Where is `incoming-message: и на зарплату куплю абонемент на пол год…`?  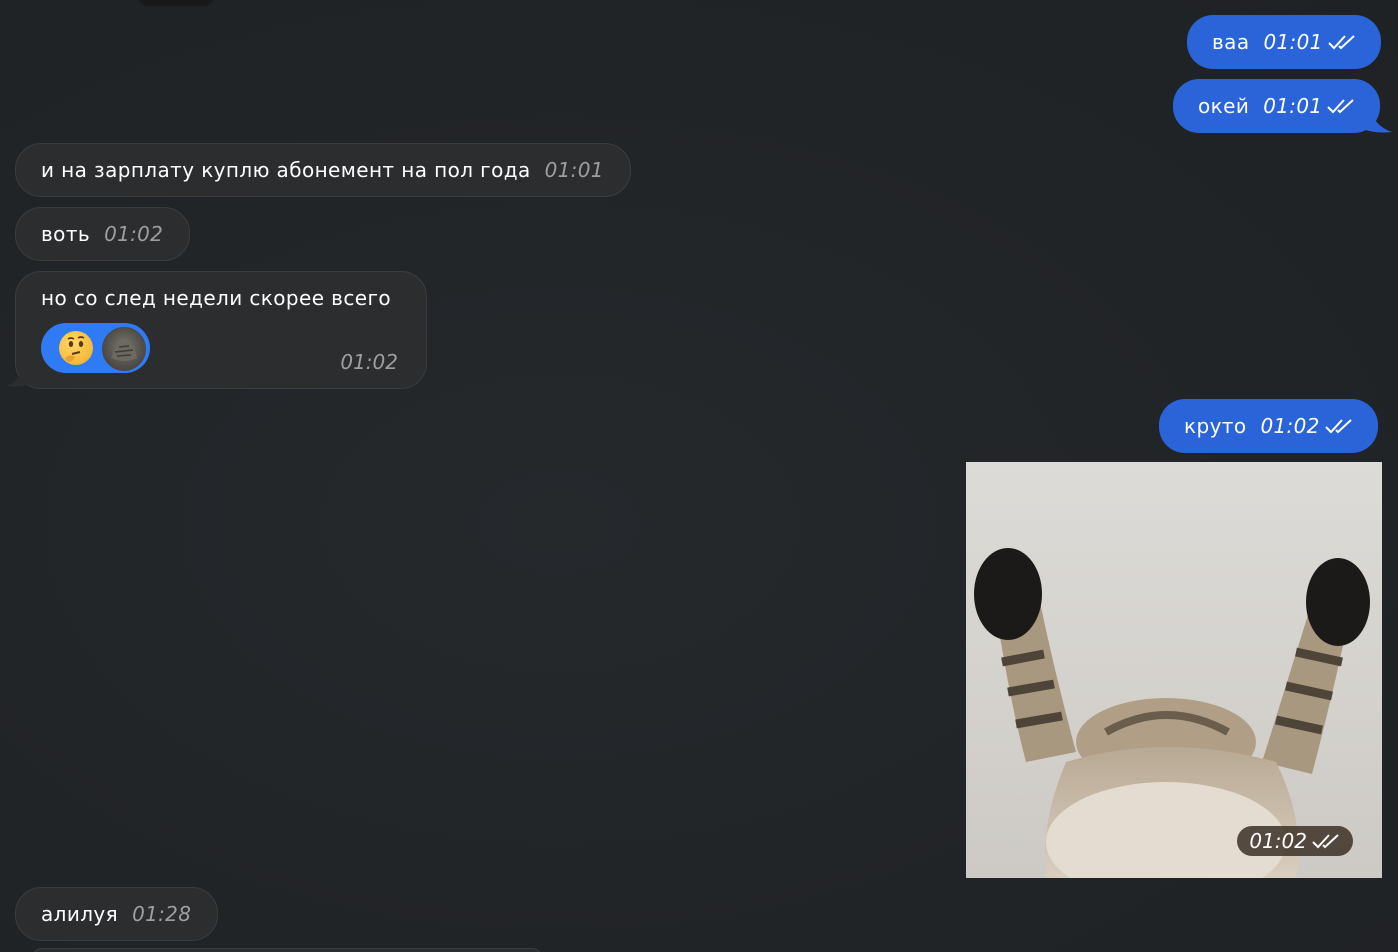
incoming-message: и на зарплату куплю абонемент на пол год… is located at coordinates (323, 170).